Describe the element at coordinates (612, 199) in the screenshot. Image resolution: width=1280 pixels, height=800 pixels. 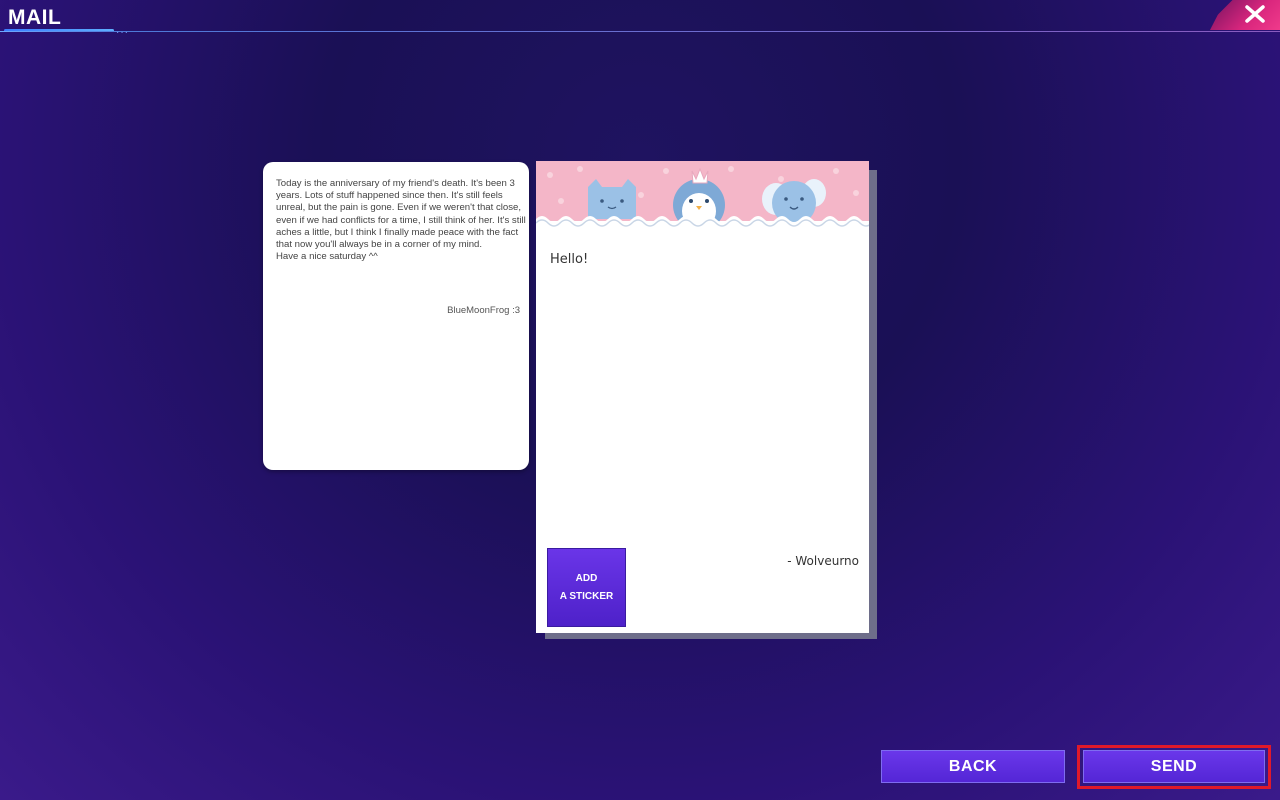
I see `cat-icon` at that location.